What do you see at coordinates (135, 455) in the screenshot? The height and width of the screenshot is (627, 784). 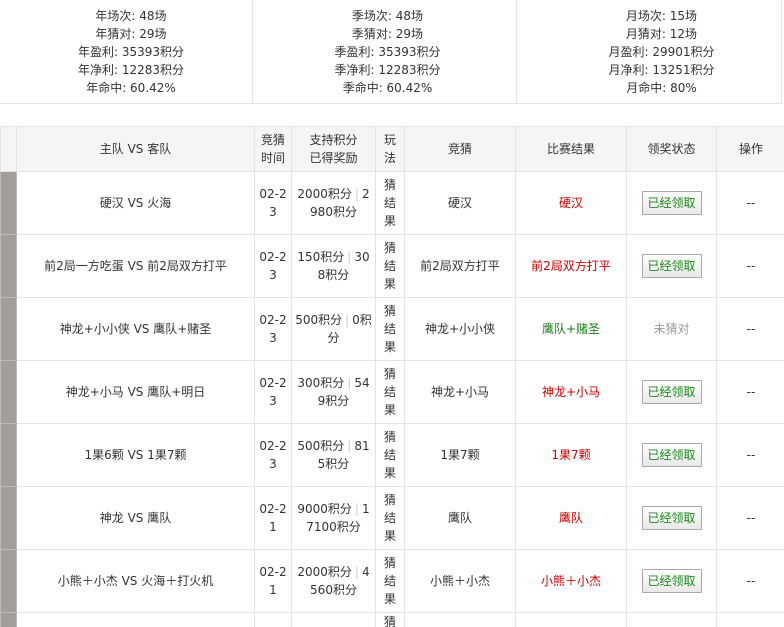 I see `row-match: 1果6颗 VS 1果7颗` at bounding box center [135, 455].